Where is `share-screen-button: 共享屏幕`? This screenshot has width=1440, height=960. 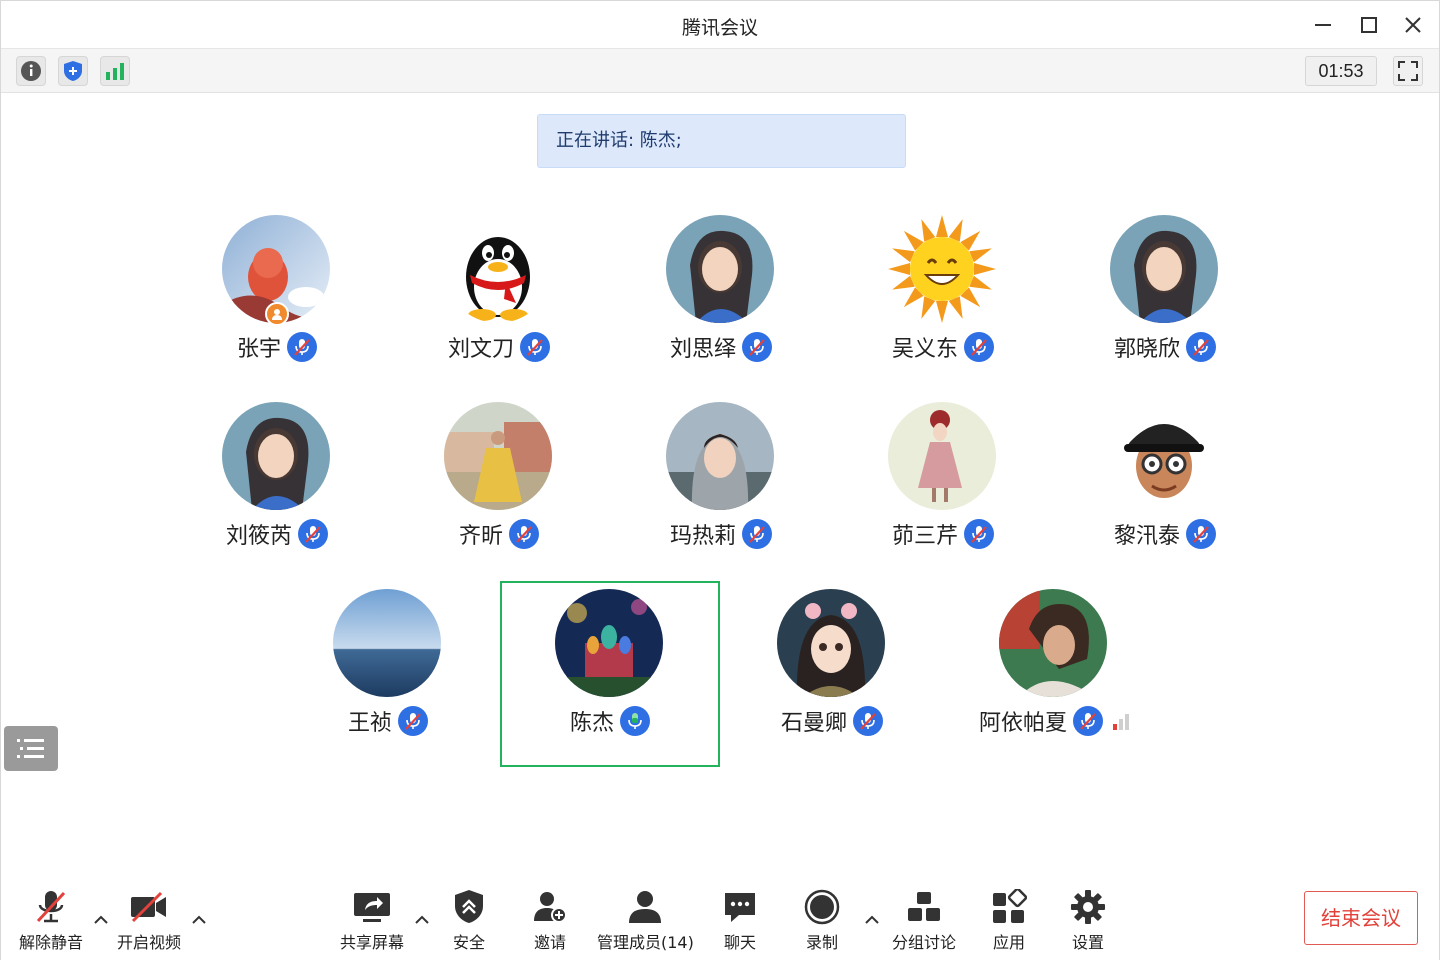
share-screen-button: 共享屏幕 is located at coordinates (372, 920).